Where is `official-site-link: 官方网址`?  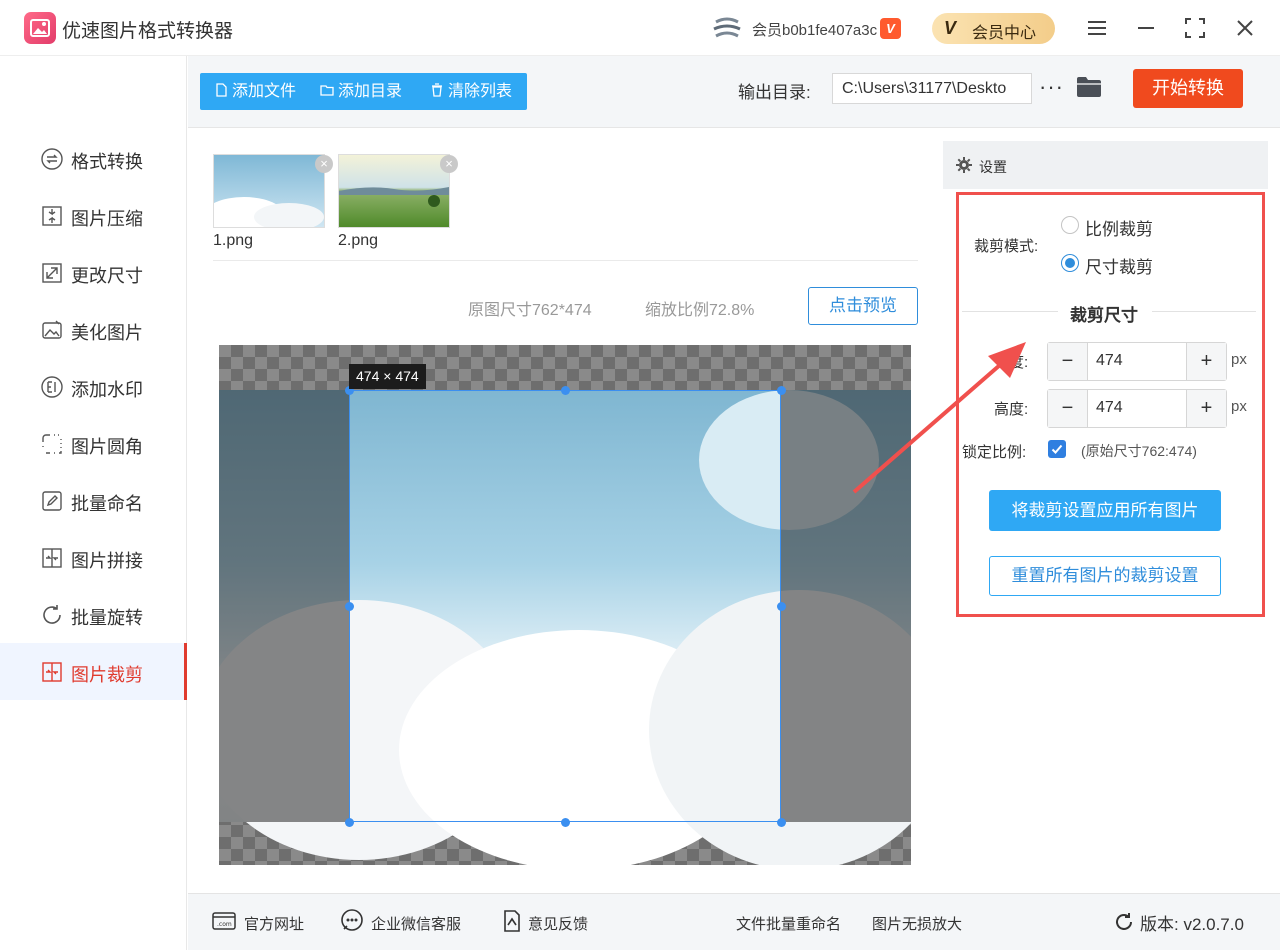
official-site-link: 官方网址 is located at coordinates (274, 923).